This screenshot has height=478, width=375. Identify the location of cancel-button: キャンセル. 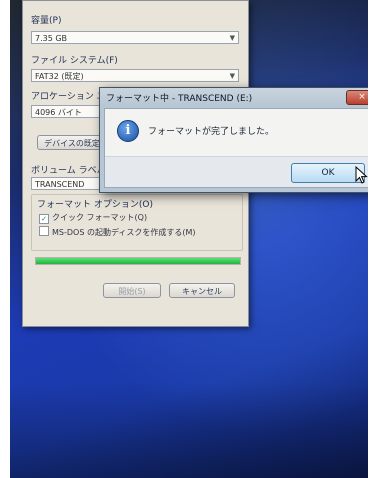
(202, 290).